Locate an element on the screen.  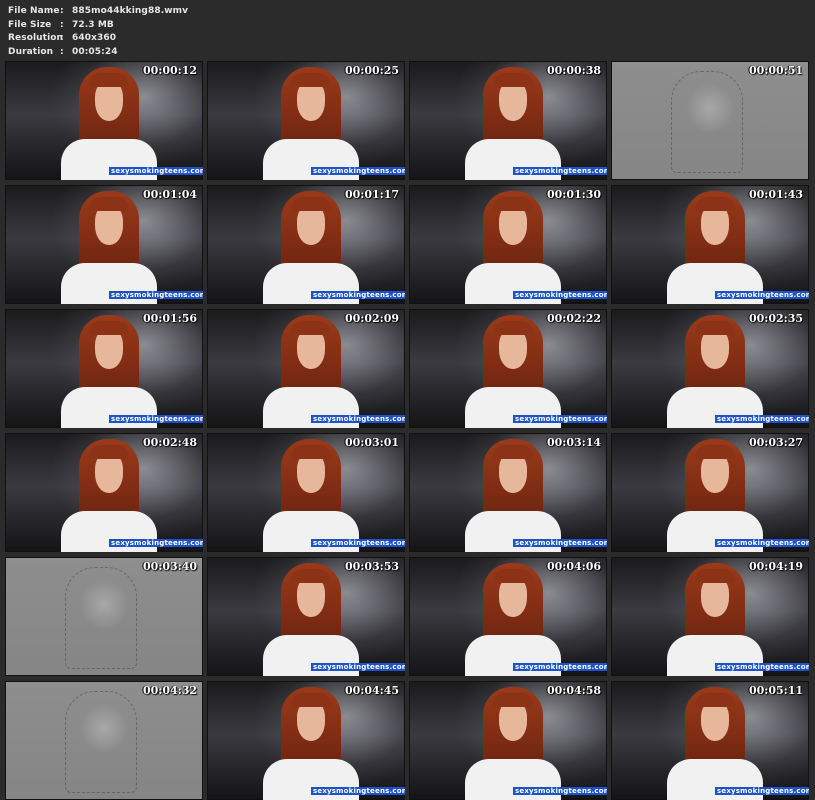
timestamp-label: 00:01:56 is located at coordinates (169, 318).